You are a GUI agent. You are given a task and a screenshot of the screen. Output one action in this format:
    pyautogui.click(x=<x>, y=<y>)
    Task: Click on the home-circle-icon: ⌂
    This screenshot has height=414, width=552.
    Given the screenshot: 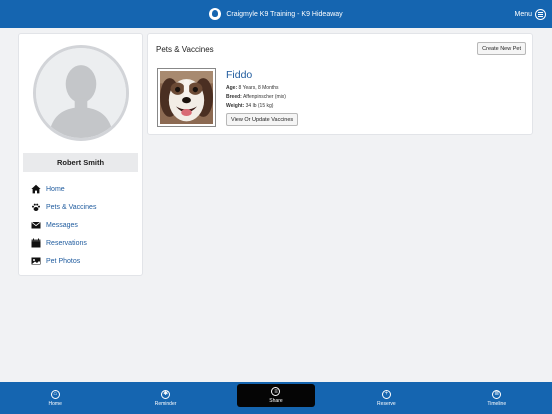 What is the action you would take?
    pyautogui.click(x=55, y=394)
    